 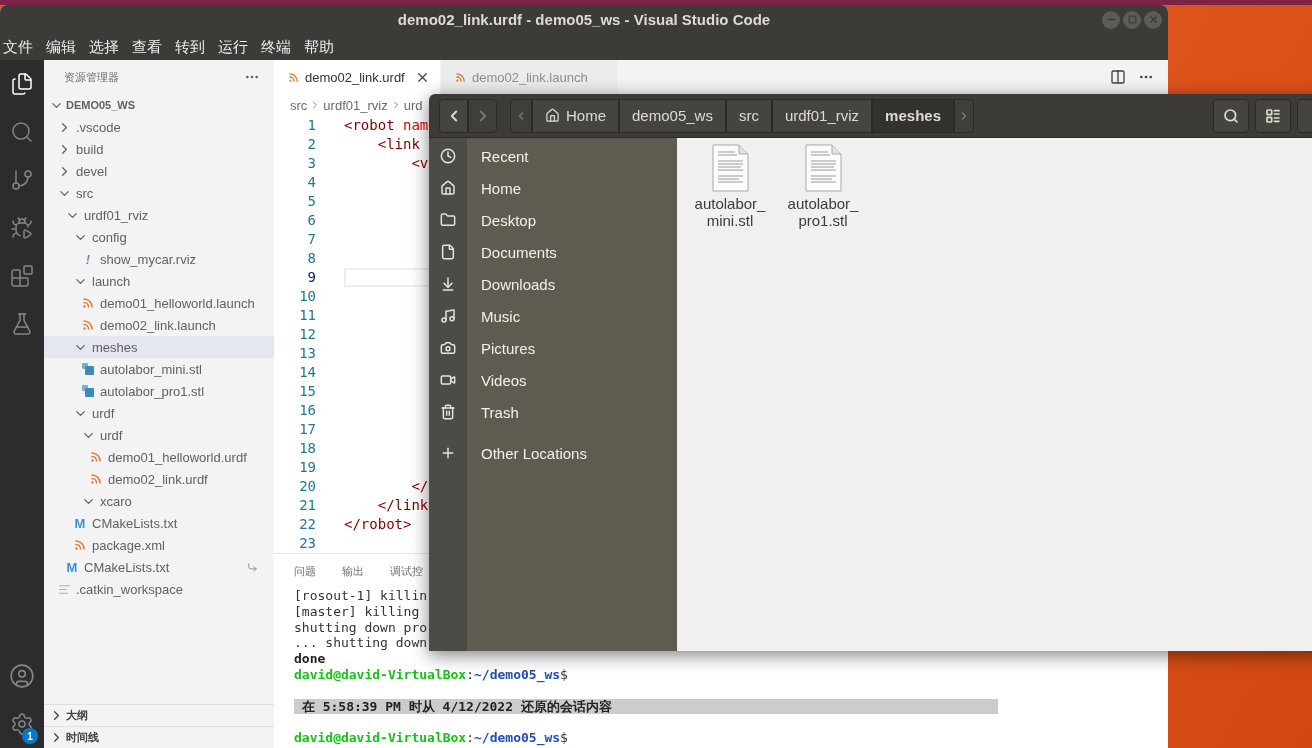 I want to click on video-icon, so click(x=448, y=380).